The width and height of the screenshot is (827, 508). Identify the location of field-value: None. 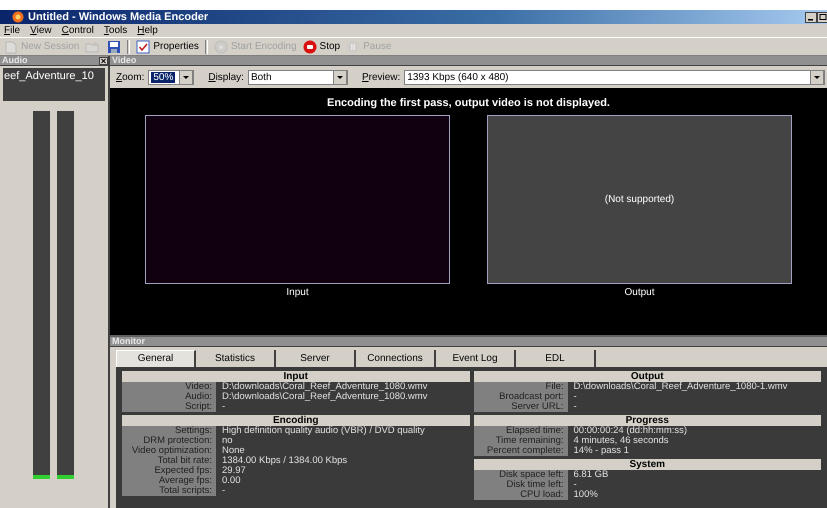
(233, 451).